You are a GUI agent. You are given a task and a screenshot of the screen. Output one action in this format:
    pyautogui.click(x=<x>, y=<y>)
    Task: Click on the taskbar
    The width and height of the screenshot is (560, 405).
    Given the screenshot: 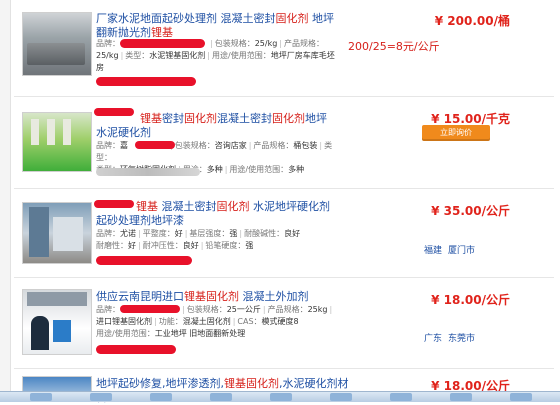 What is the action you would take?
    pyautogui.click(x=280, y=396)
    